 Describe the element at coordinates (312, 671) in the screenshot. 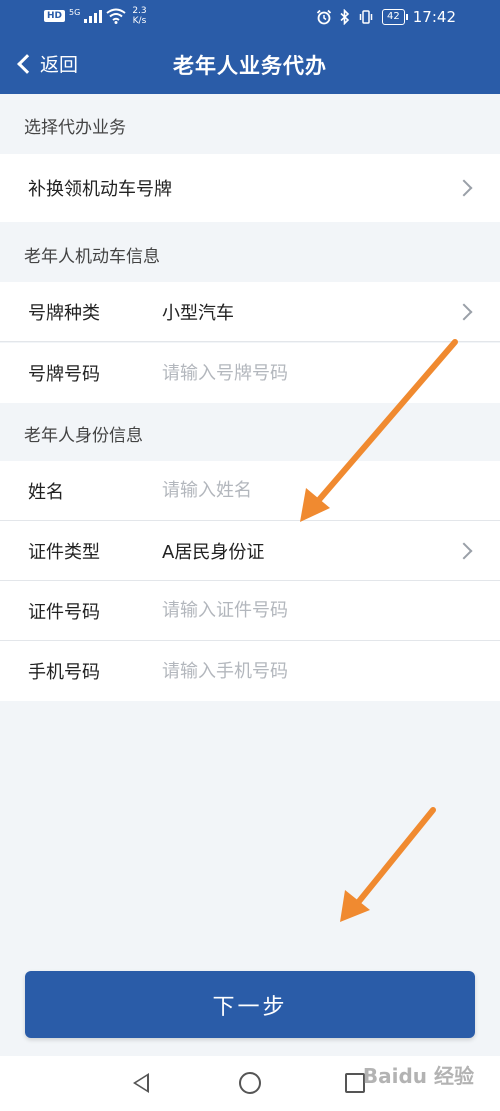

I see `phone-input` at that location.